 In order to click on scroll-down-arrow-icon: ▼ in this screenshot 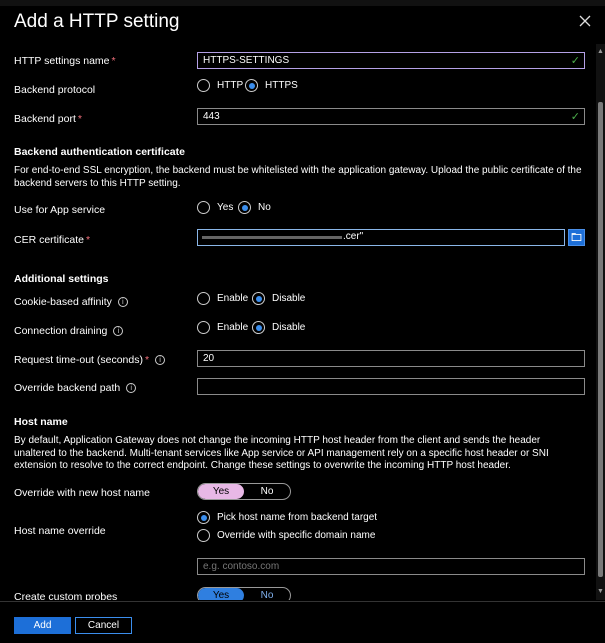, I will do `click(600, 591)`.